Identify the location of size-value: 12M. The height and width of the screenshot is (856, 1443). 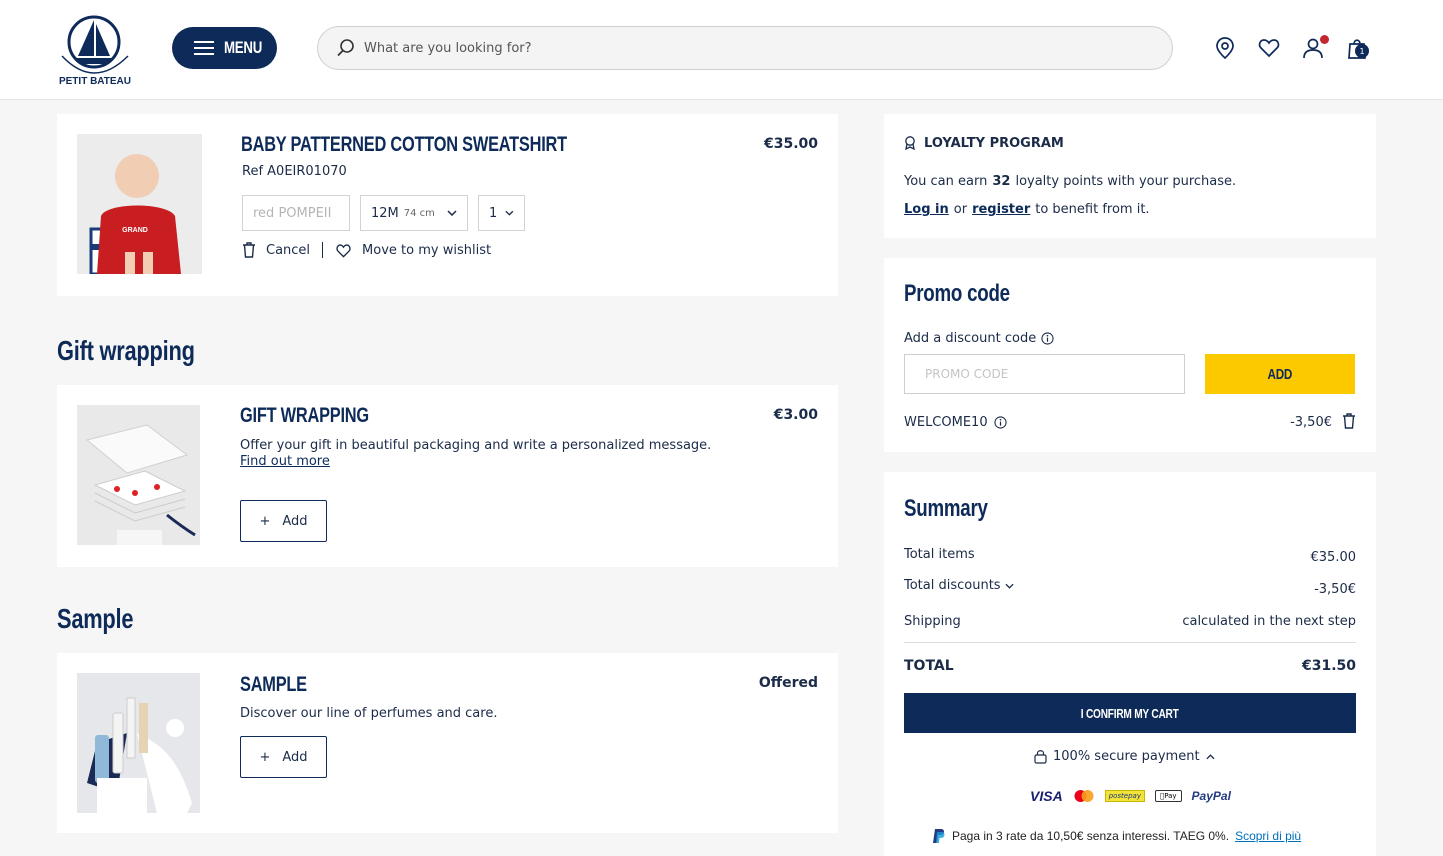
(385, 213).